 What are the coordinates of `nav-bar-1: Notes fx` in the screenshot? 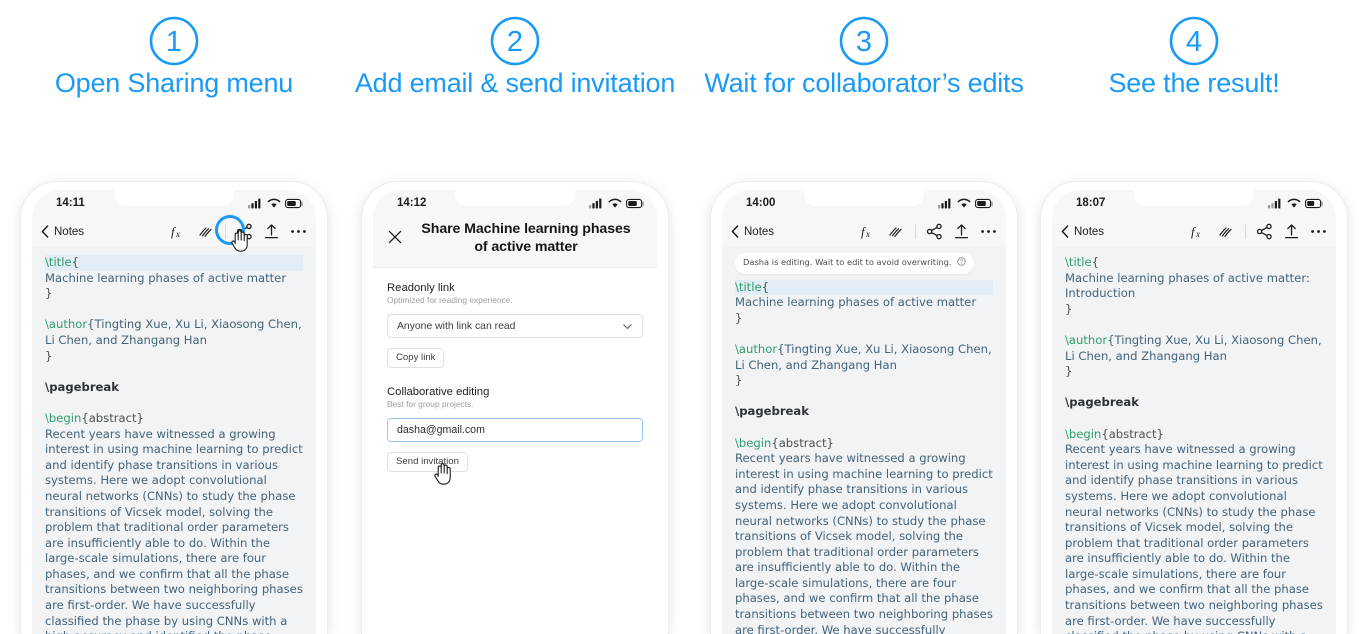 It's located at (174, 233).